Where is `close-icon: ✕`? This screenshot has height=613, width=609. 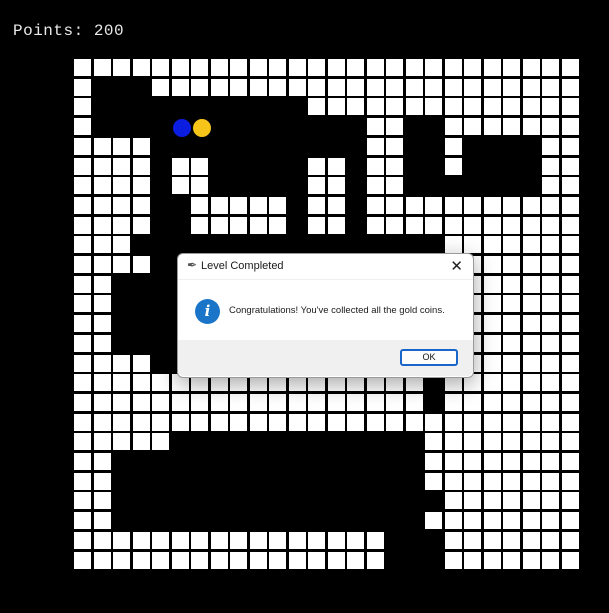
close-icon: ✕ is located at coordinates (456, 266).